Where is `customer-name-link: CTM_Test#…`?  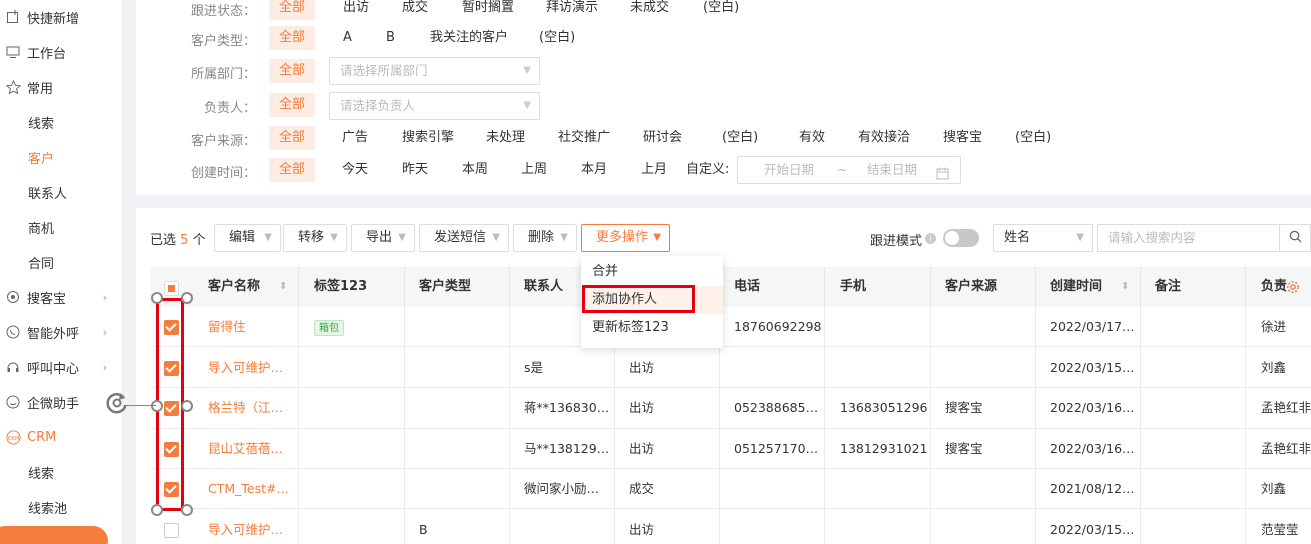 customer-name-link: CTM_Test#… is located at coordinates (248, 489).